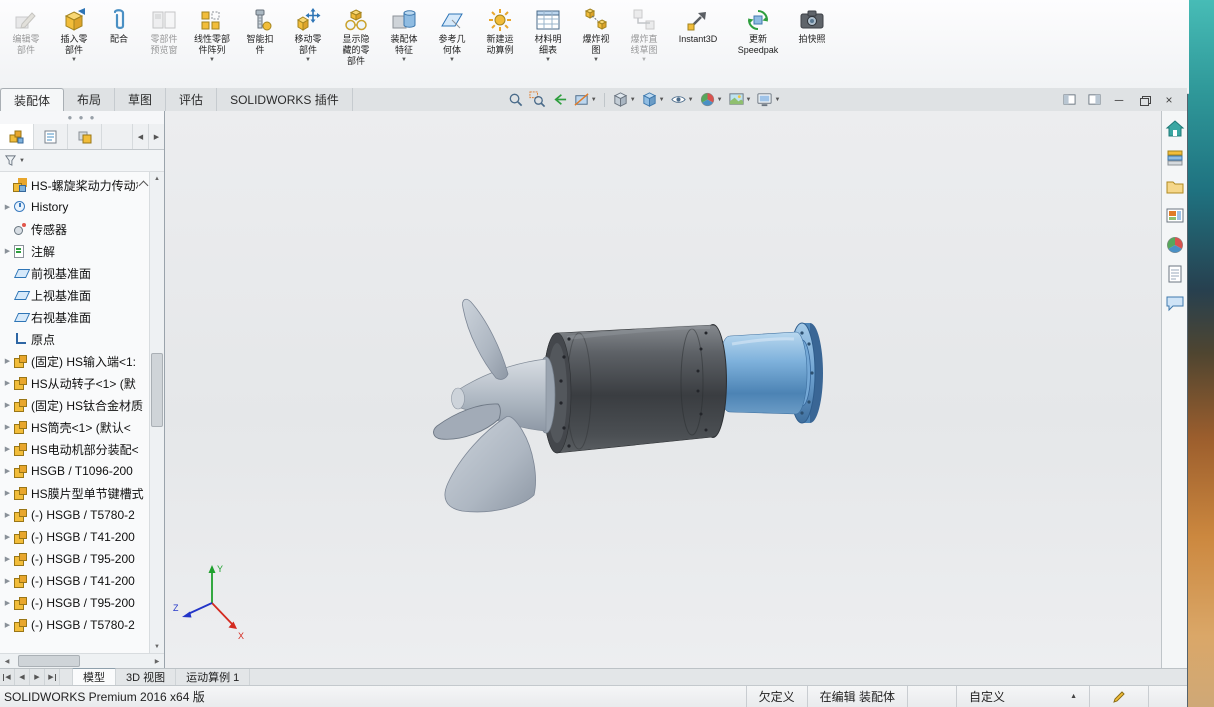 This screenshot has width=1214, height=707. I want to click on show-hidden-components-button: 显示隐 藏的零 部件, so click(356, 37).